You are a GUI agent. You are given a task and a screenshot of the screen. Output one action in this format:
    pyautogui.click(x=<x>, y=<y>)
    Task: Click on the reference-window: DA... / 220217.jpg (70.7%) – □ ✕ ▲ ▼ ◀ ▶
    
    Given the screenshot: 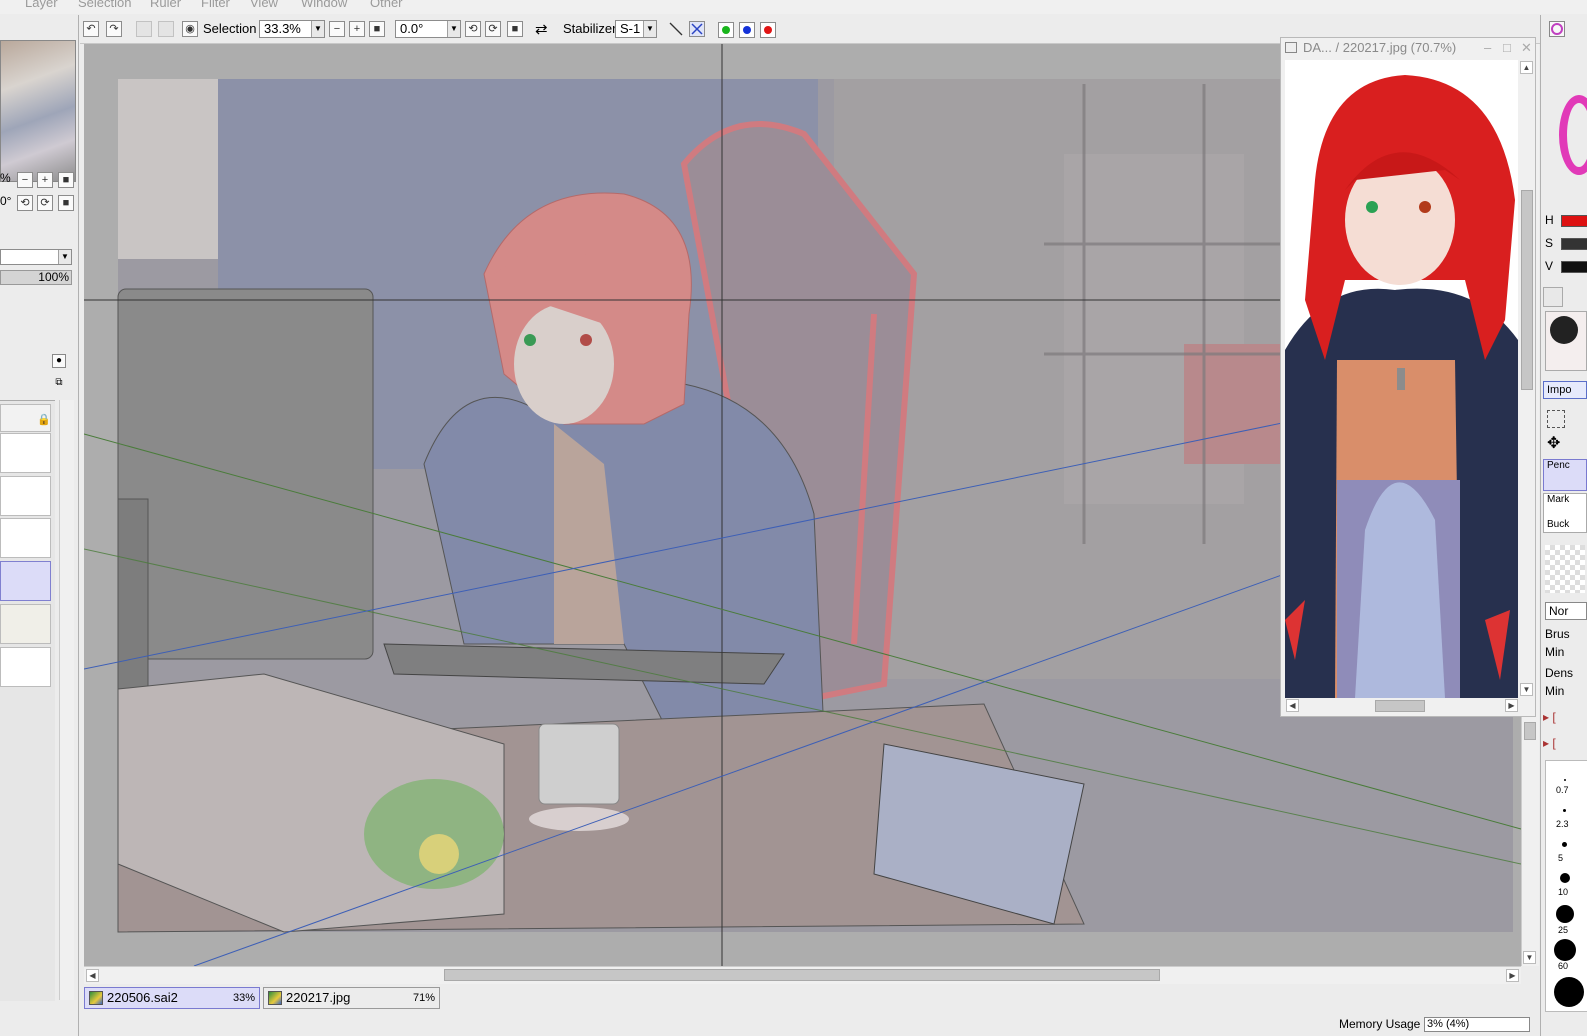 What is the action you would take?
    pyautogui.click(x=1408, y=377)
    